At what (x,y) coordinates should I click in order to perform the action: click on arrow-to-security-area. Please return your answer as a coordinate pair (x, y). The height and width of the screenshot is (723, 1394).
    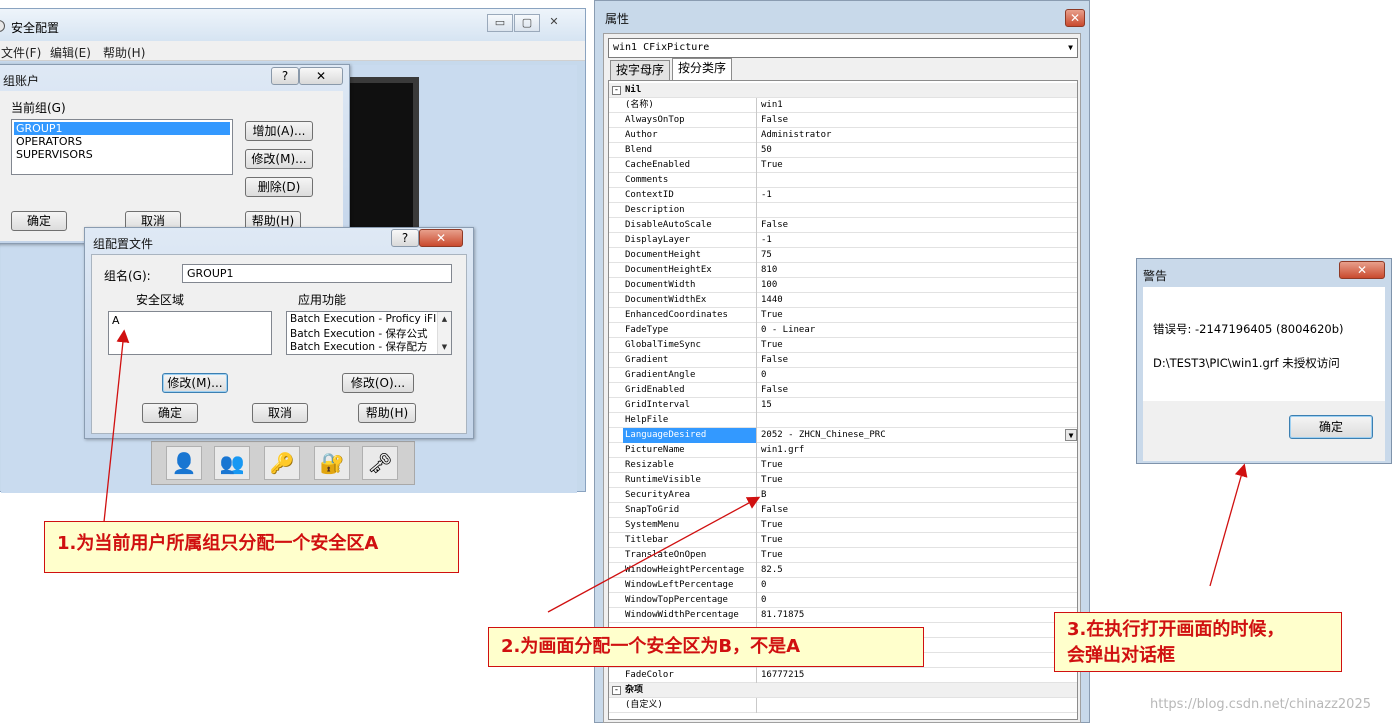
    Looking at the image, I should click on (116, 426).